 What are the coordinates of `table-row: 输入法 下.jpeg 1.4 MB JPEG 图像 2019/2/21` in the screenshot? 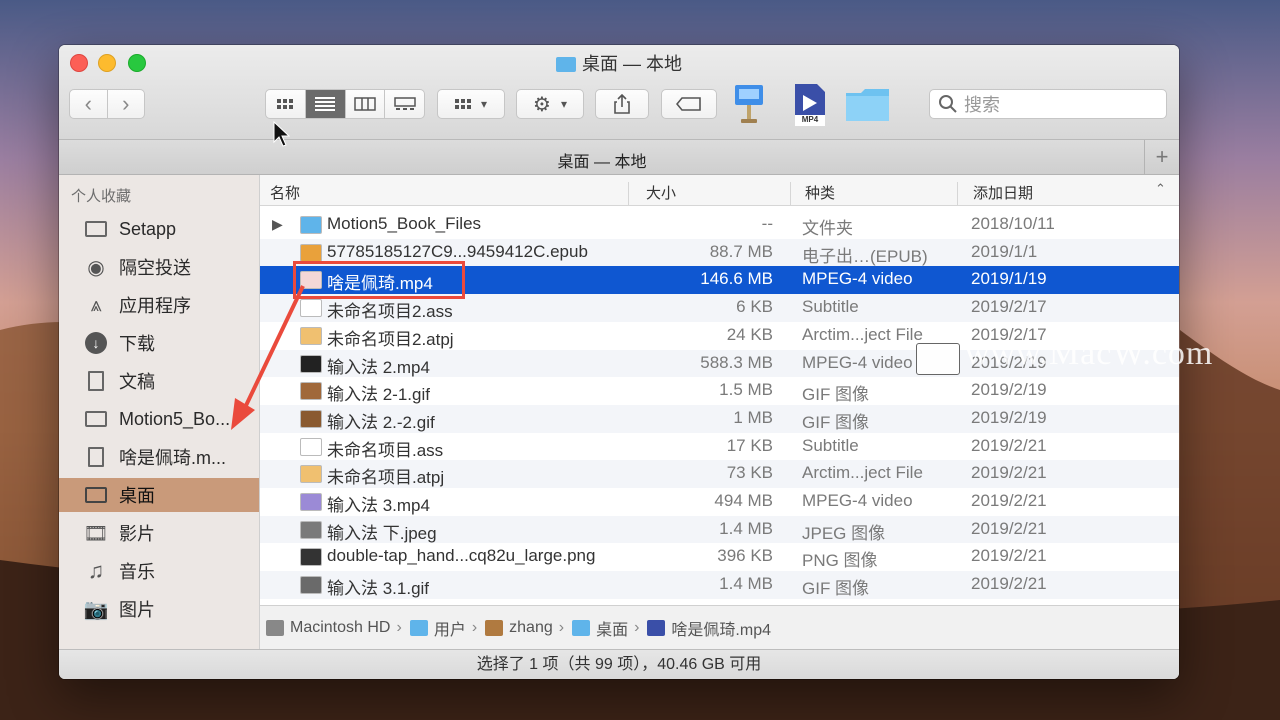 It's located at (719, 529).